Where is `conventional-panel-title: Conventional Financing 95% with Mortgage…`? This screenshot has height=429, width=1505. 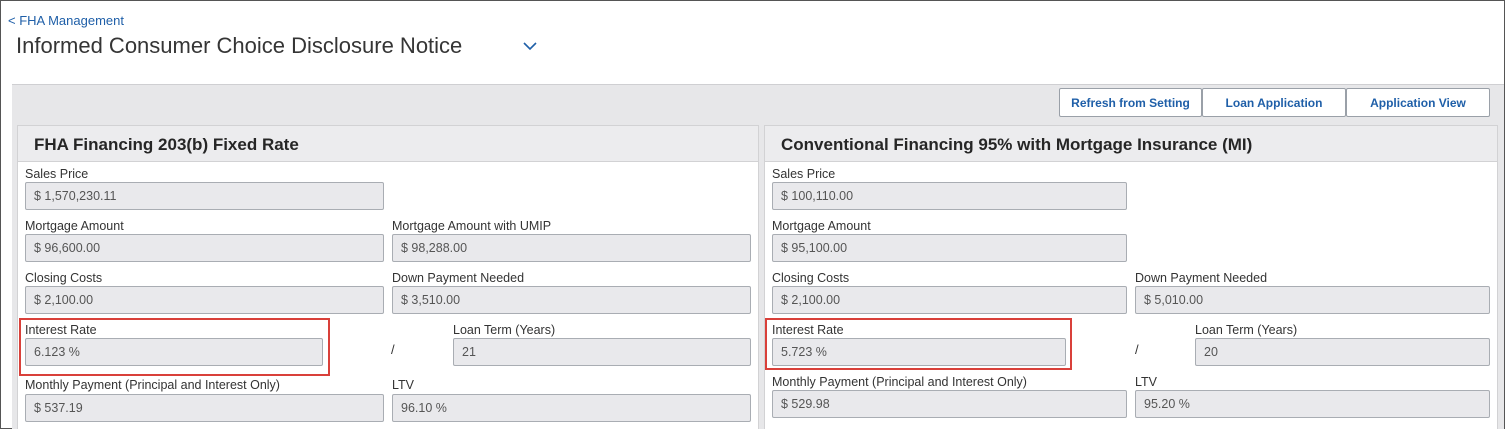
conventional-panel-title: Conventional Financing 95% with Mortgage… is located at coordinates (1017, 144).